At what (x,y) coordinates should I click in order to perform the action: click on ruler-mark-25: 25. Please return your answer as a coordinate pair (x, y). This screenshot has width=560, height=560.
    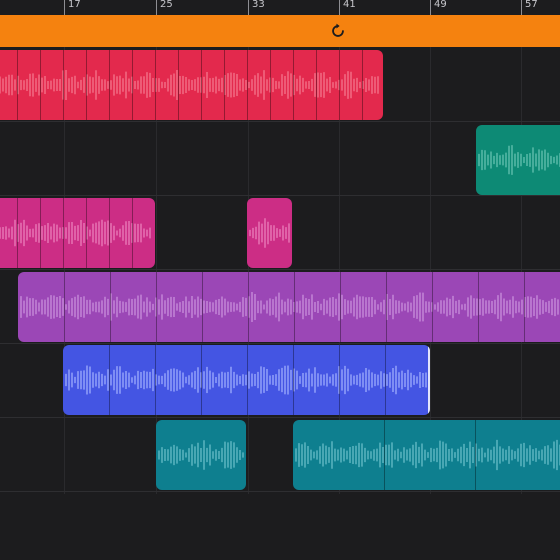
    Looking at the image, I should click on (164, 7).